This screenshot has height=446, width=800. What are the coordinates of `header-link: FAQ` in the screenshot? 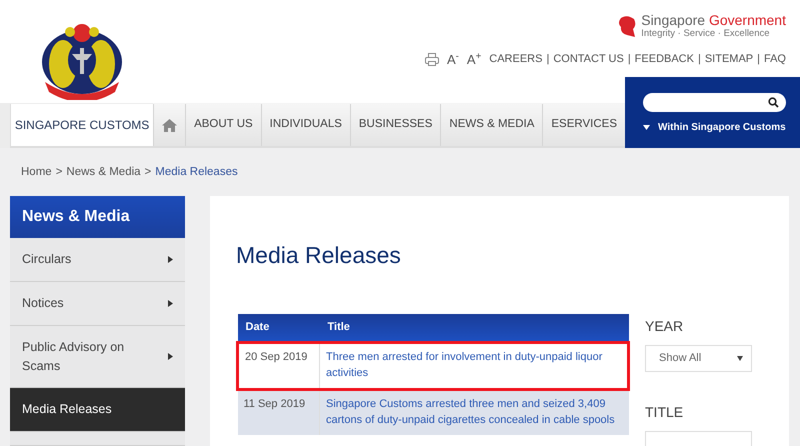 It's located at (775, 59).